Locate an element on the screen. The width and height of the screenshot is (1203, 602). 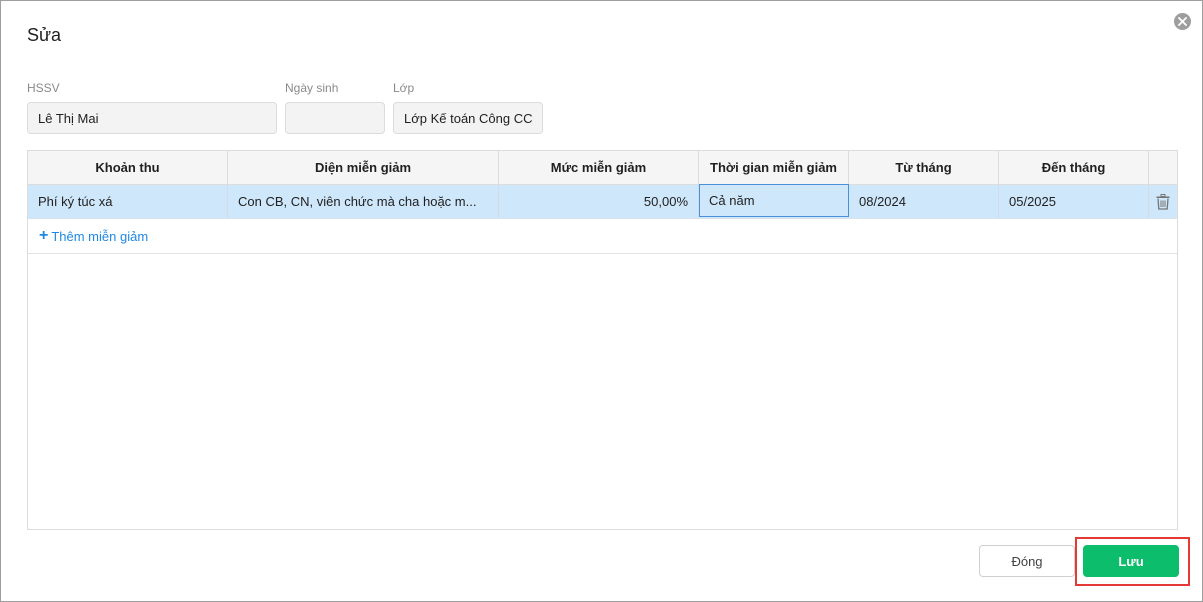
column-header-actions is located at coordinates (1163, 167).